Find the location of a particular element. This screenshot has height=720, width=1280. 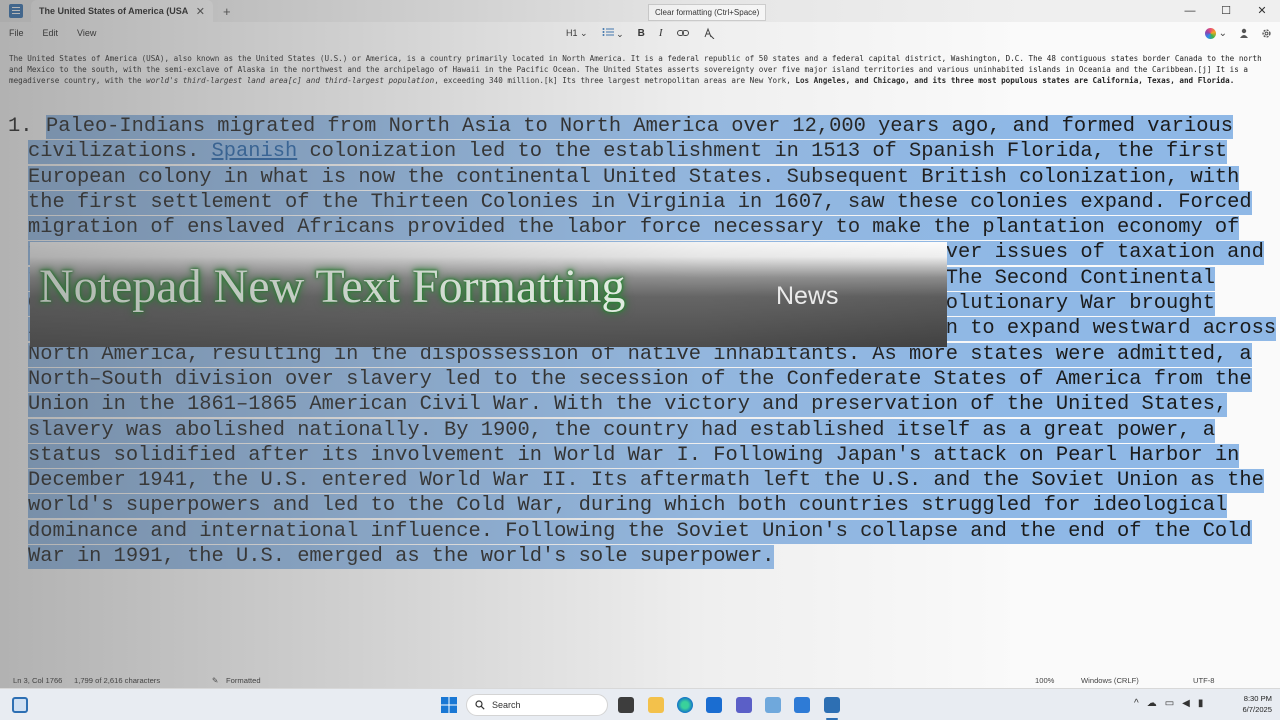

onedrive-icon: ☁ is located at coordinates (1152, 703).